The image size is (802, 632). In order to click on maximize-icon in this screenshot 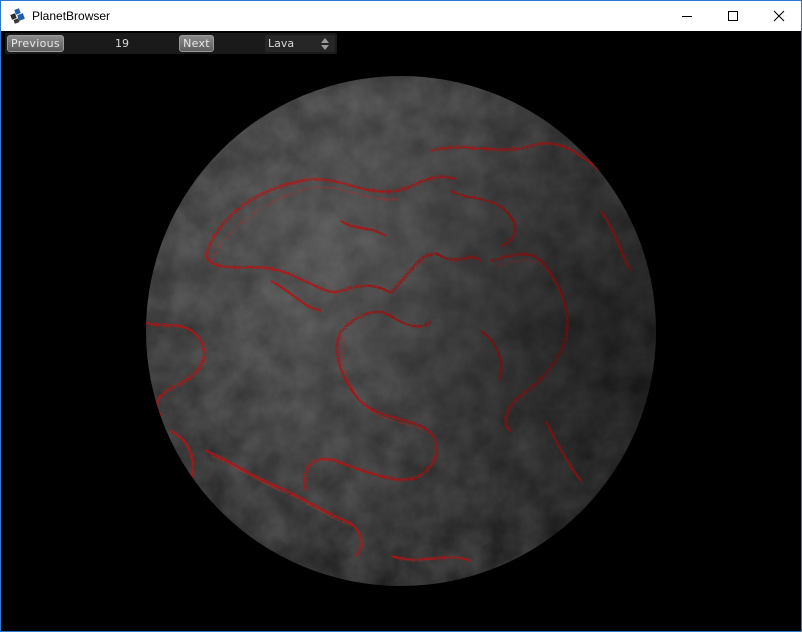, I will do `click(733, 16)`.